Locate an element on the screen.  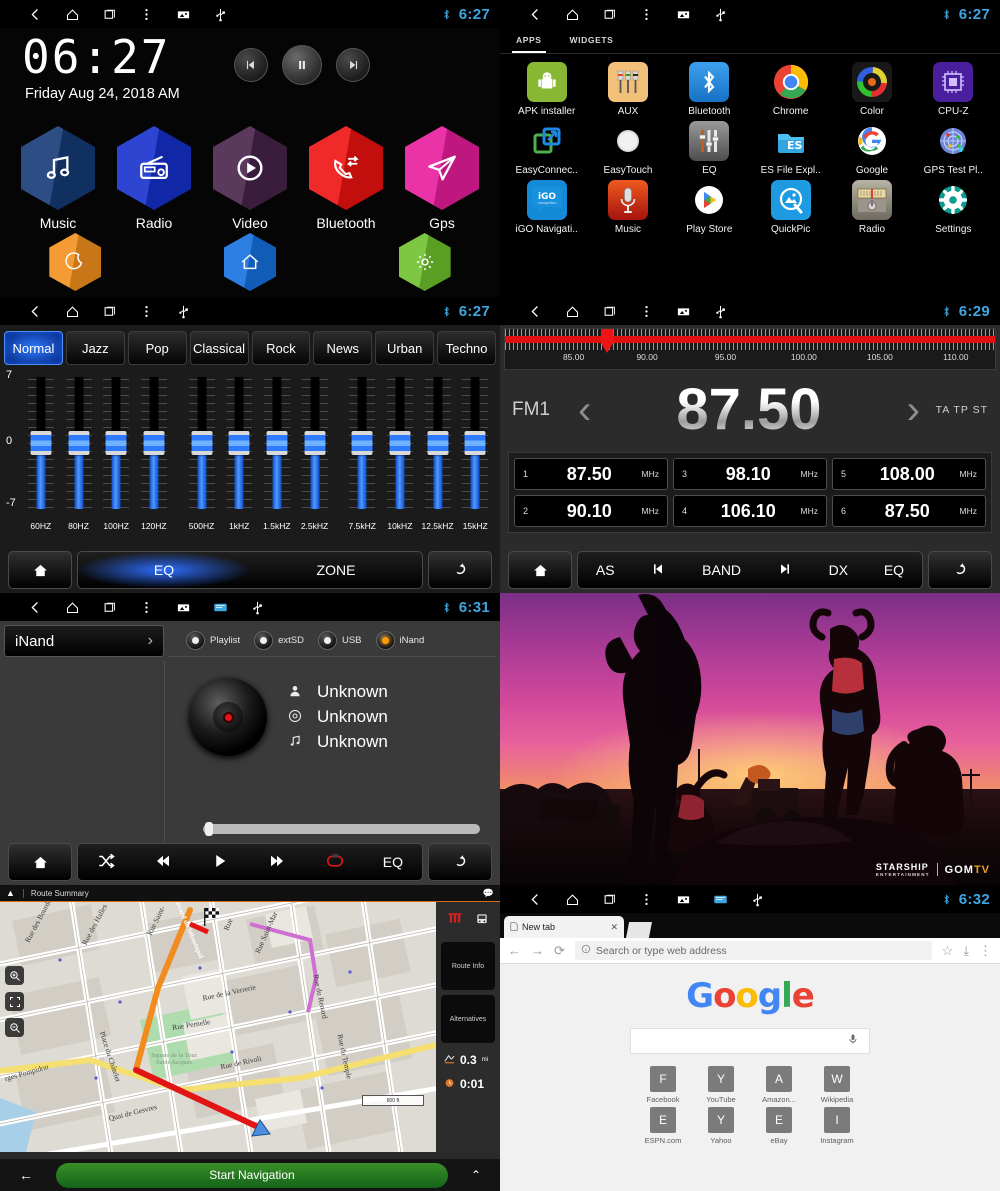
tile-espn: E ESPN.com is located at coordinates (663, 1126).